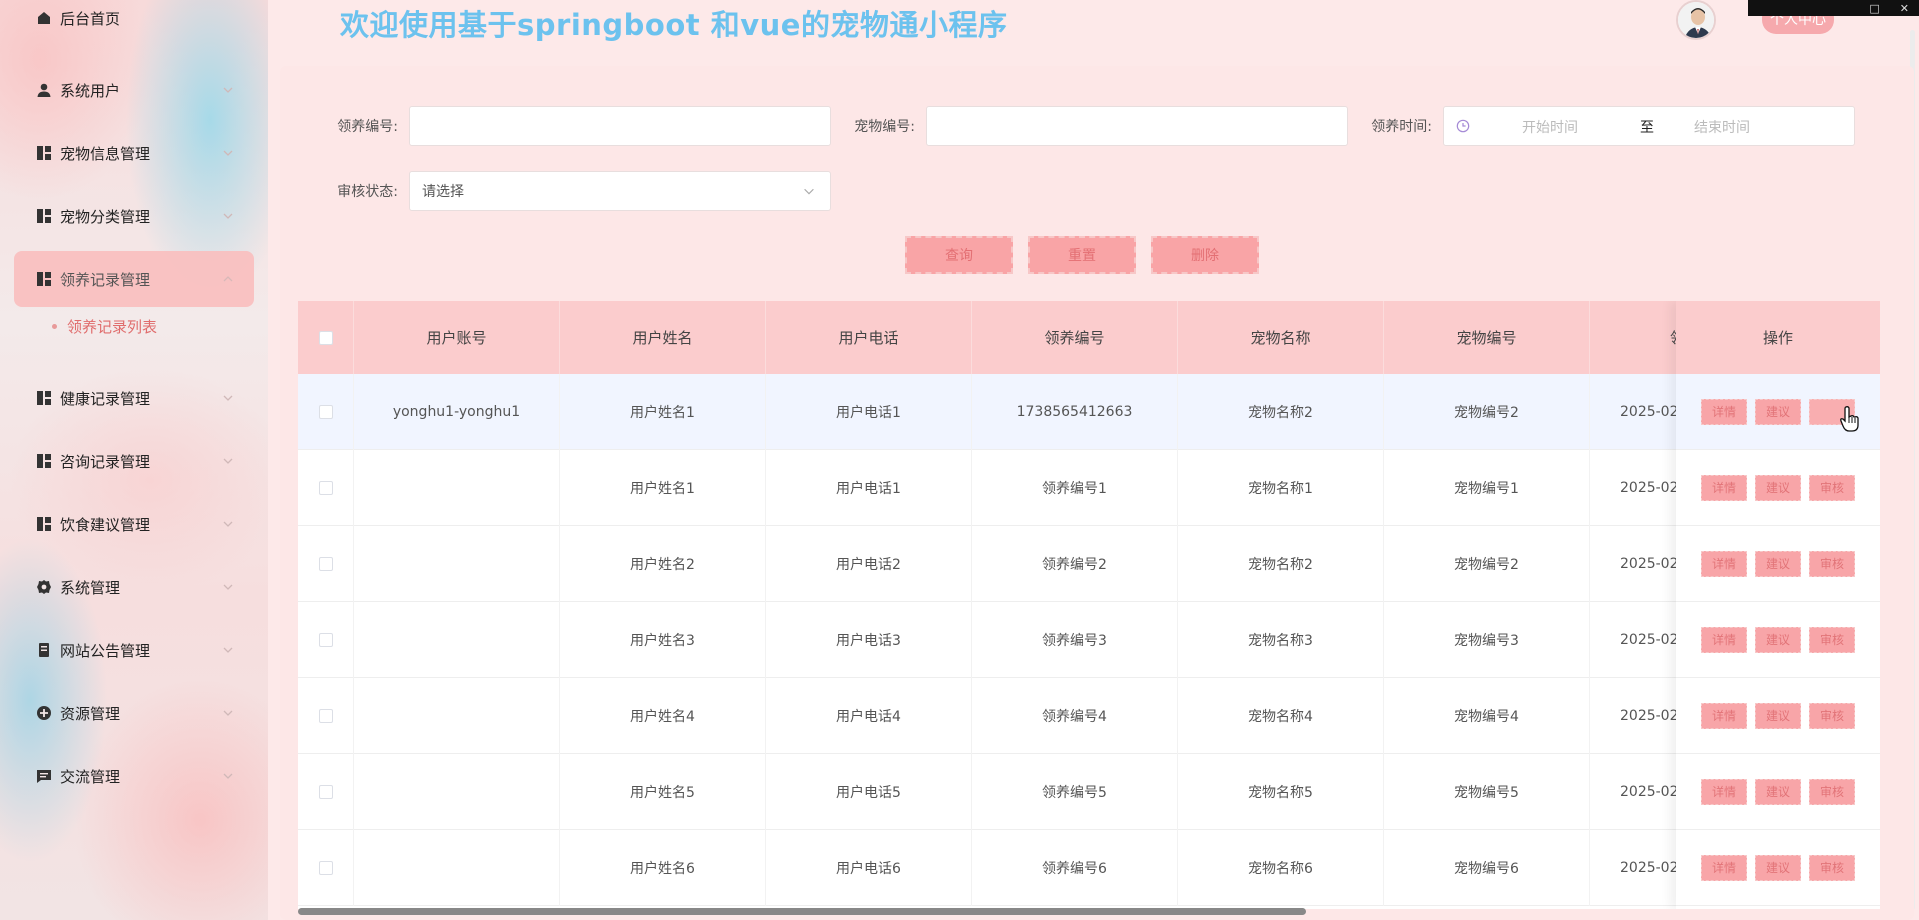  I want to click on table-row: 用户姓名3 用户电话3 领养编号3 宠物名称3 宠物编号3 2025-02, so click(1089, 640).